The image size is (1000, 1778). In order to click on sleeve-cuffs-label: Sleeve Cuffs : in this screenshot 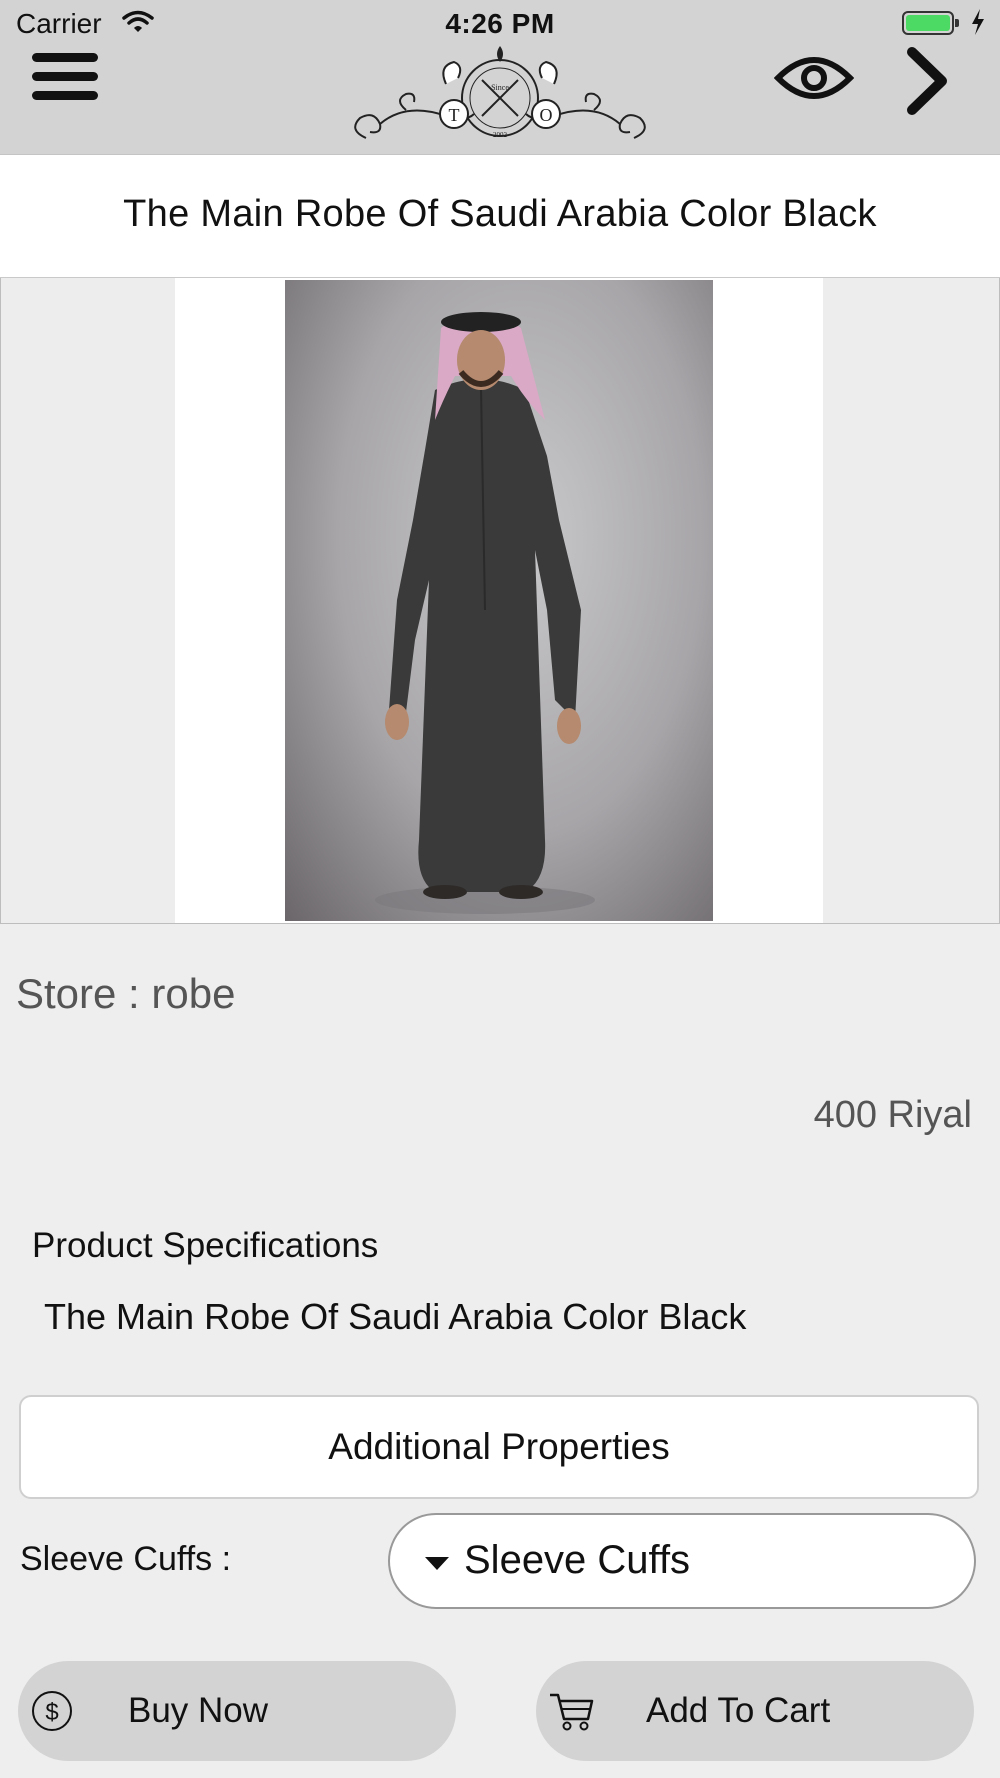, I will do `click(126, 1559)`.